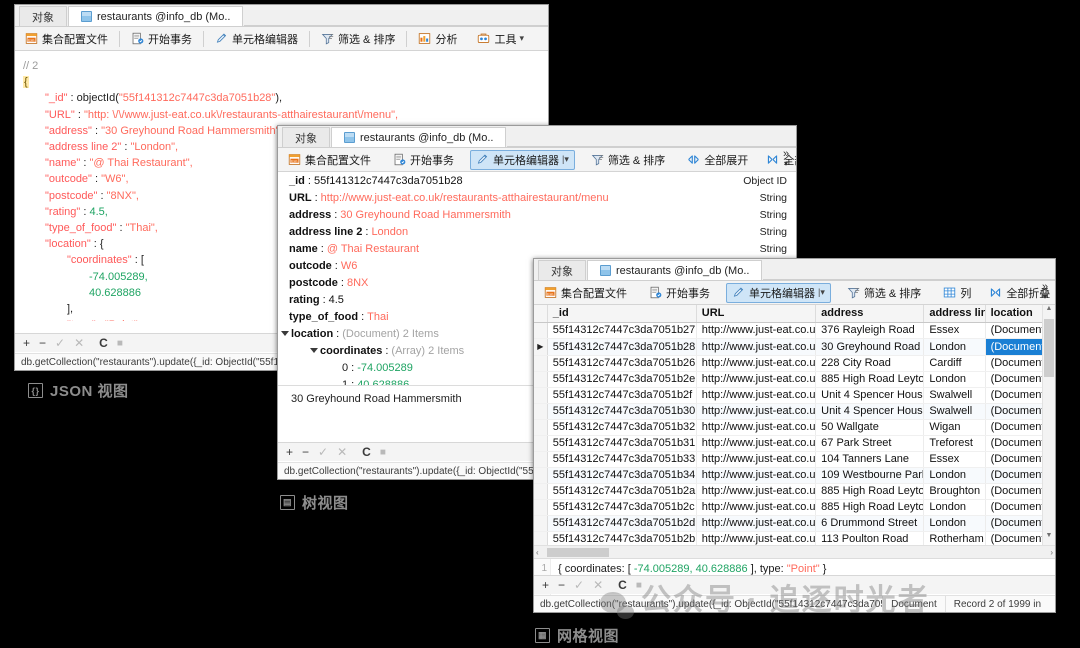 The image size is (1080, 648). Describe the element at coordinates (954, 363) in the screenshot. I see `cell-address-line-2: Cardiff` at that location.